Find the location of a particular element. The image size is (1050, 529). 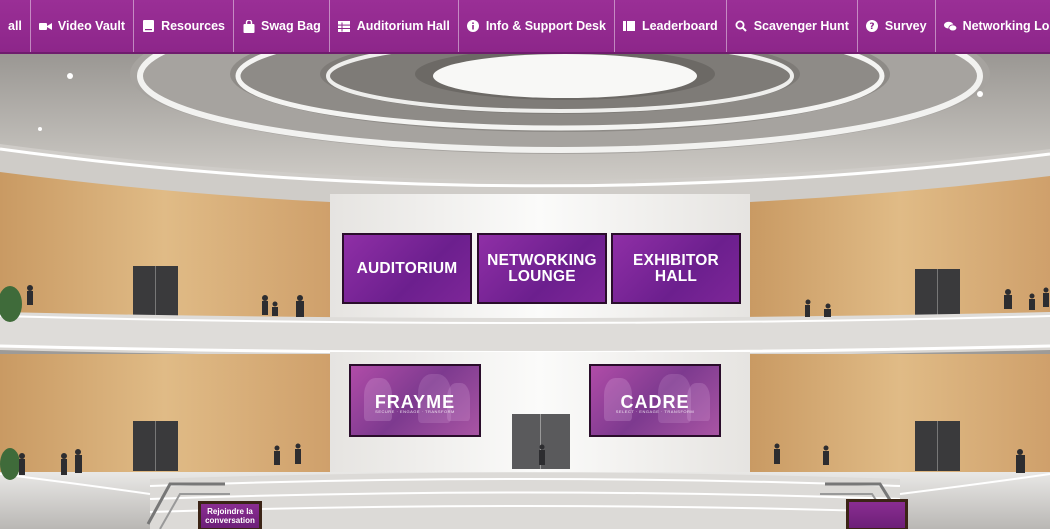

nav-item-label: Resources is located at coordinates (193, 26).